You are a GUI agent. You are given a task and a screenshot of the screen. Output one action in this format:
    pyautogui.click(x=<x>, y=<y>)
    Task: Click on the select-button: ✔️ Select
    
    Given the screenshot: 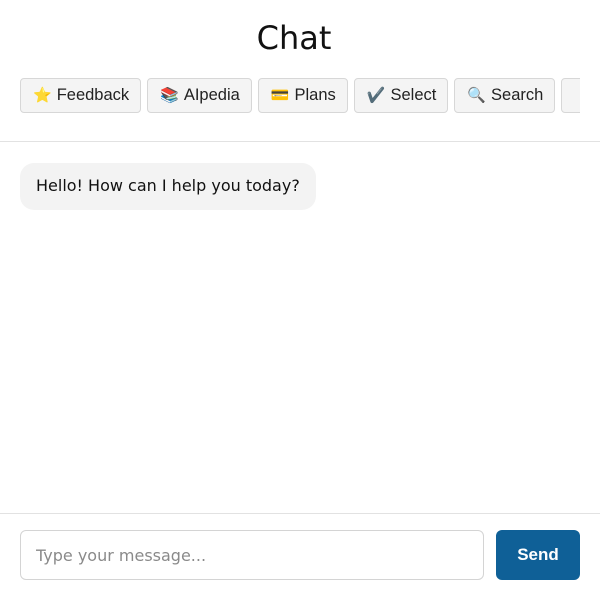 What is the action you would take?
    pyautogui.click(x=401, y=95)
    